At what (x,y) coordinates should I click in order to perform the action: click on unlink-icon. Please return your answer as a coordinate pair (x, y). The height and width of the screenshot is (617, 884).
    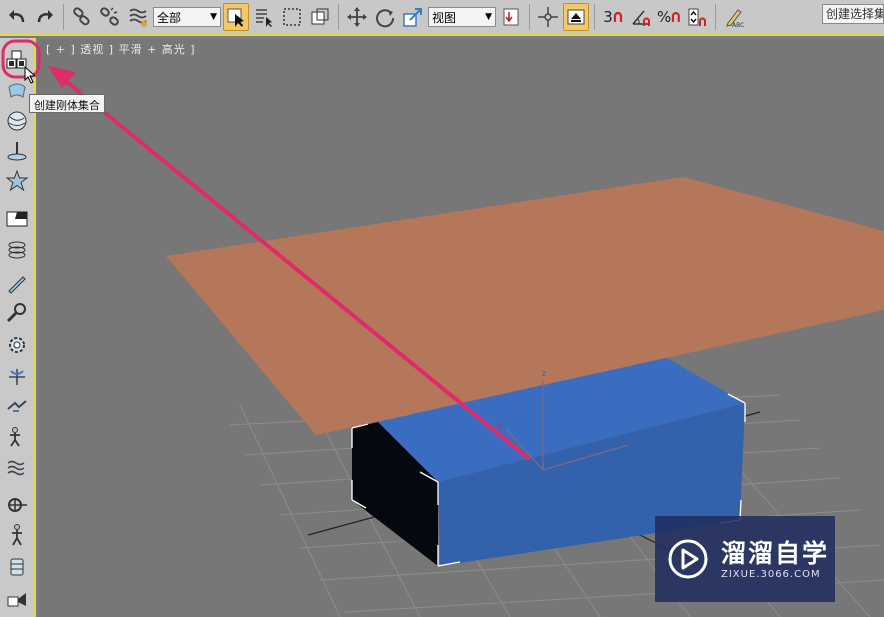
    Looking at the image, I should click on (109, 16).